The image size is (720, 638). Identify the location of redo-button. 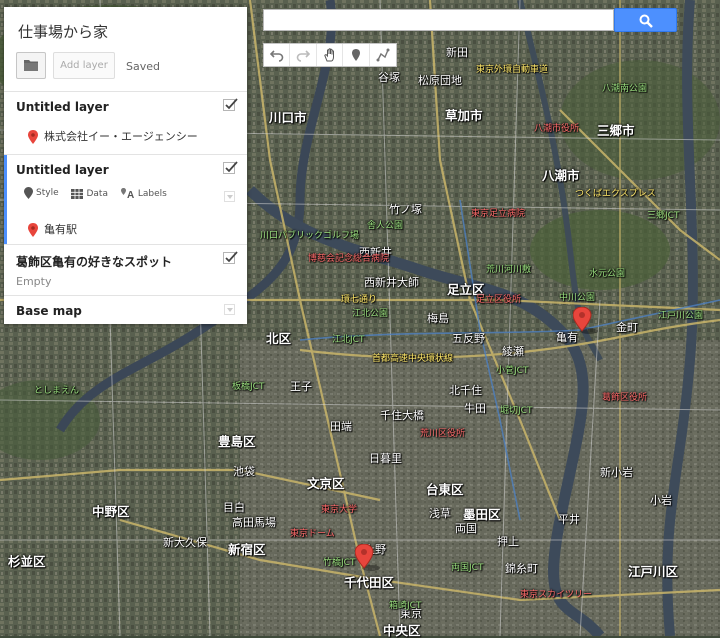
(303, 55).